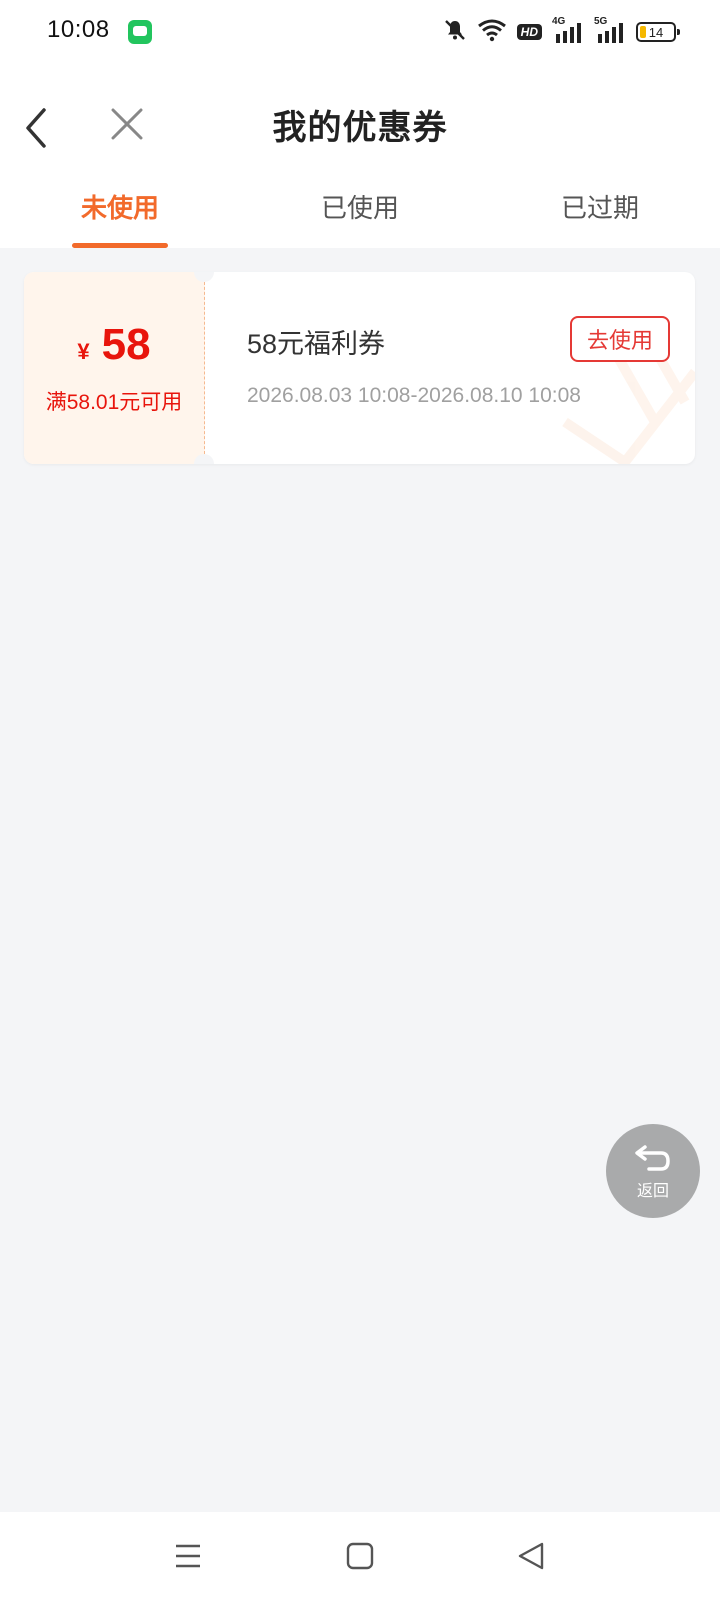 The height and width of the screenshot is (1600, 720). I want to click on signal-4g-icon: 4G, so click(568, 30).